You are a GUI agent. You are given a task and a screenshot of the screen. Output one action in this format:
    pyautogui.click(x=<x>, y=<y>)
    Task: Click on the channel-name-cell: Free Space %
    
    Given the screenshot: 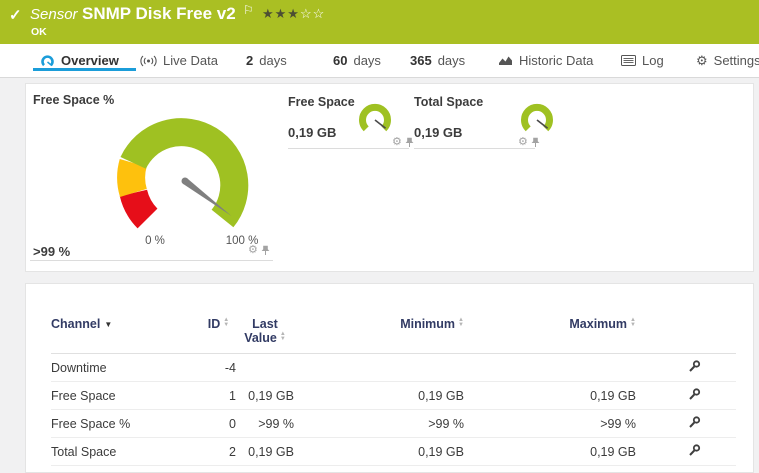 What is the action you would take?
    pyautogui.click(x=126, y=423)
    